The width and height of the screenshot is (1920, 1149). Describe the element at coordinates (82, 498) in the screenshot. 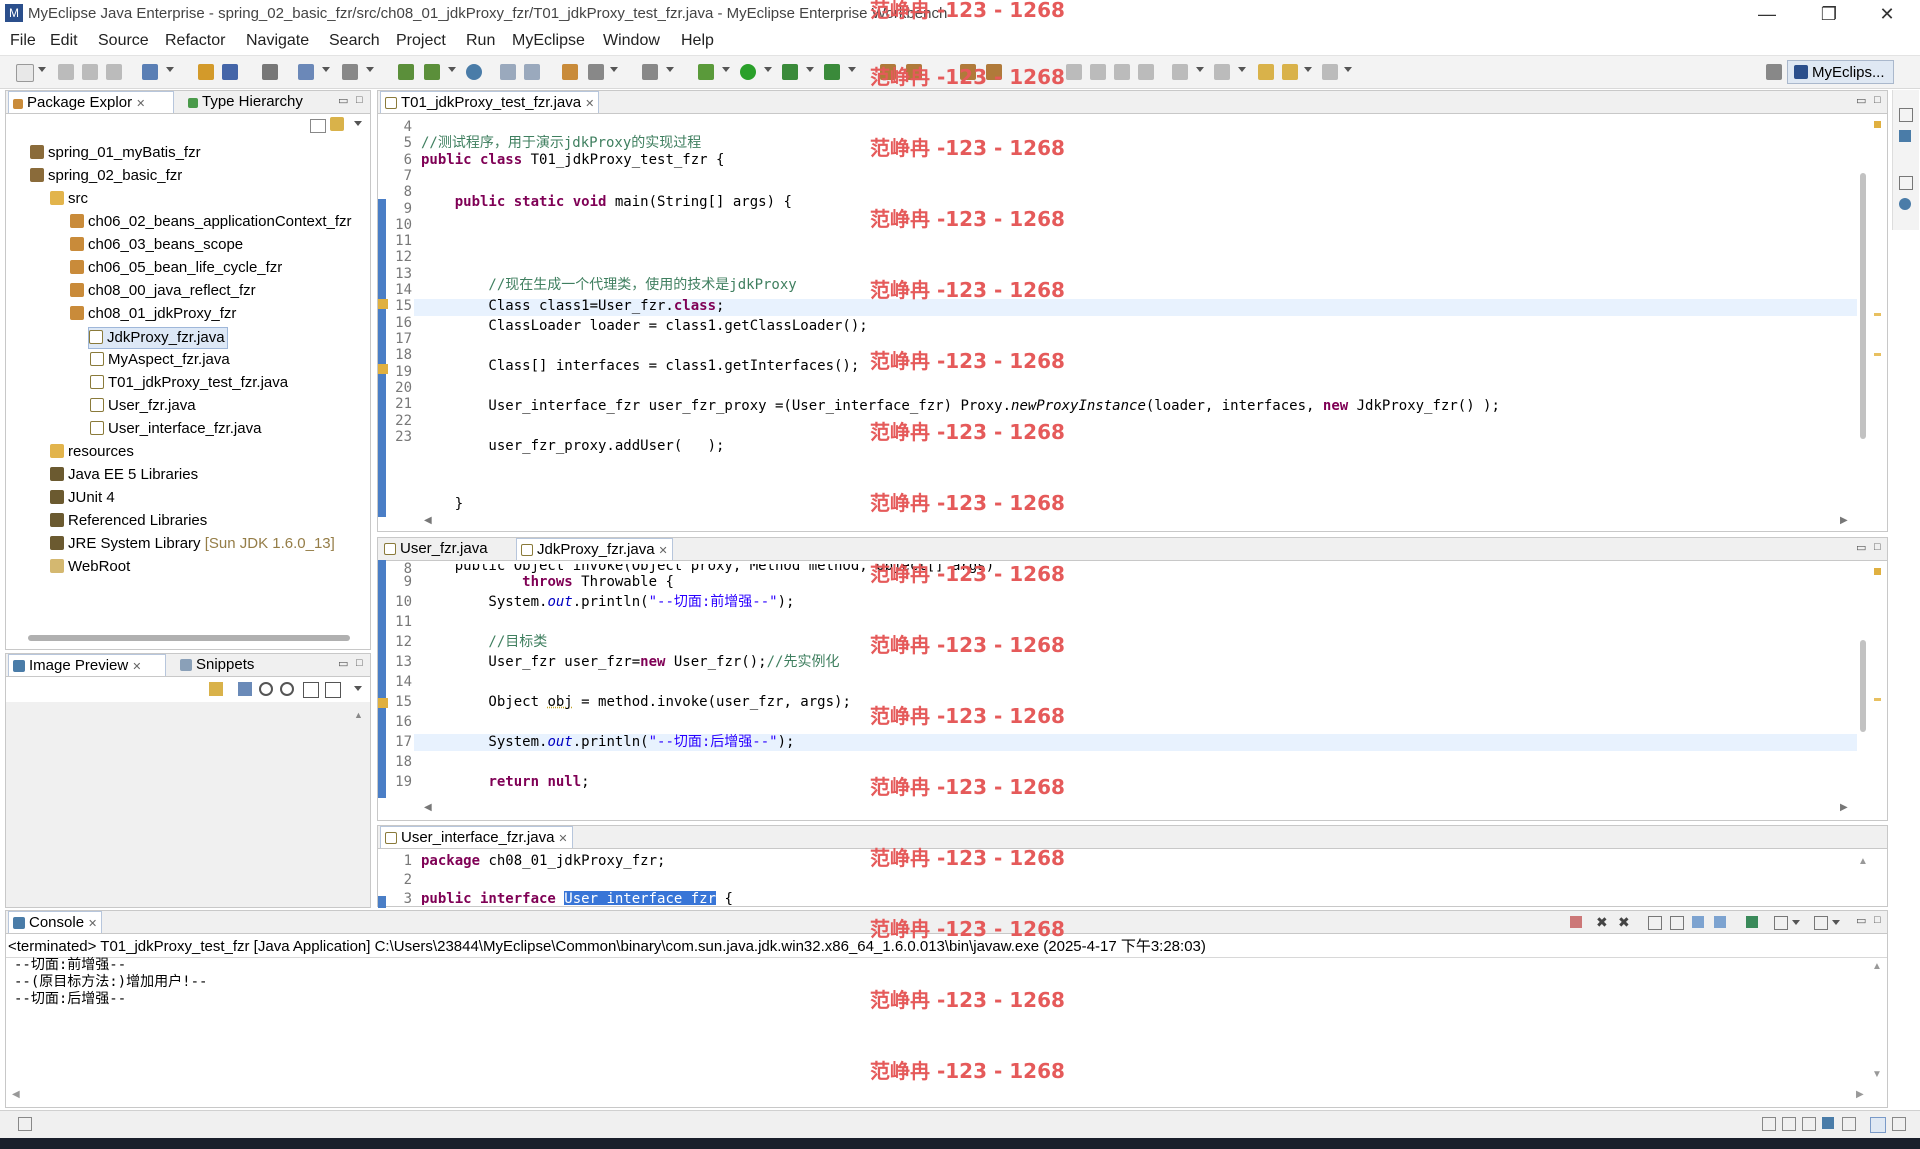

I see `tree-item-library: JUnit 4` at that location.